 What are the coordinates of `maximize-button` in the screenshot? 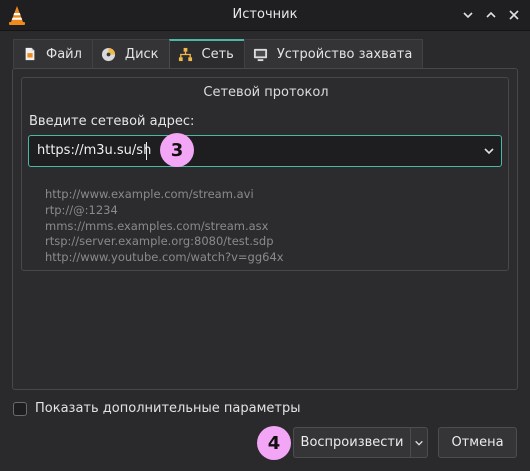 It's located at (491, 15).